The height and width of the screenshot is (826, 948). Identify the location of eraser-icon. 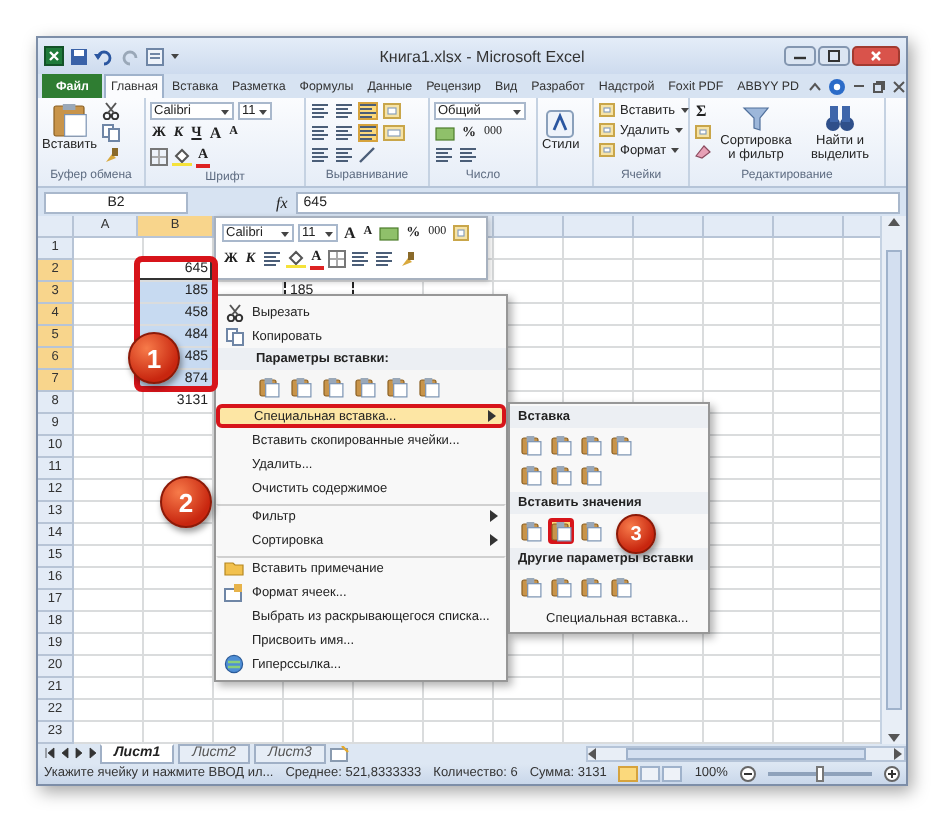
(703, 152).